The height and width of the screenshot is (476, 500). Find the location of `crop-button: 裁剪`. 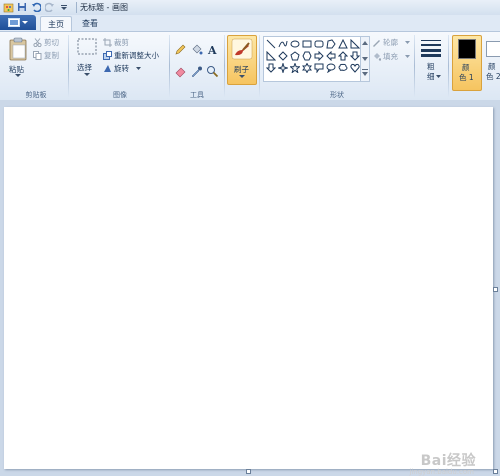

crop-button: 裁剪 is located at coordinates (121, 42).